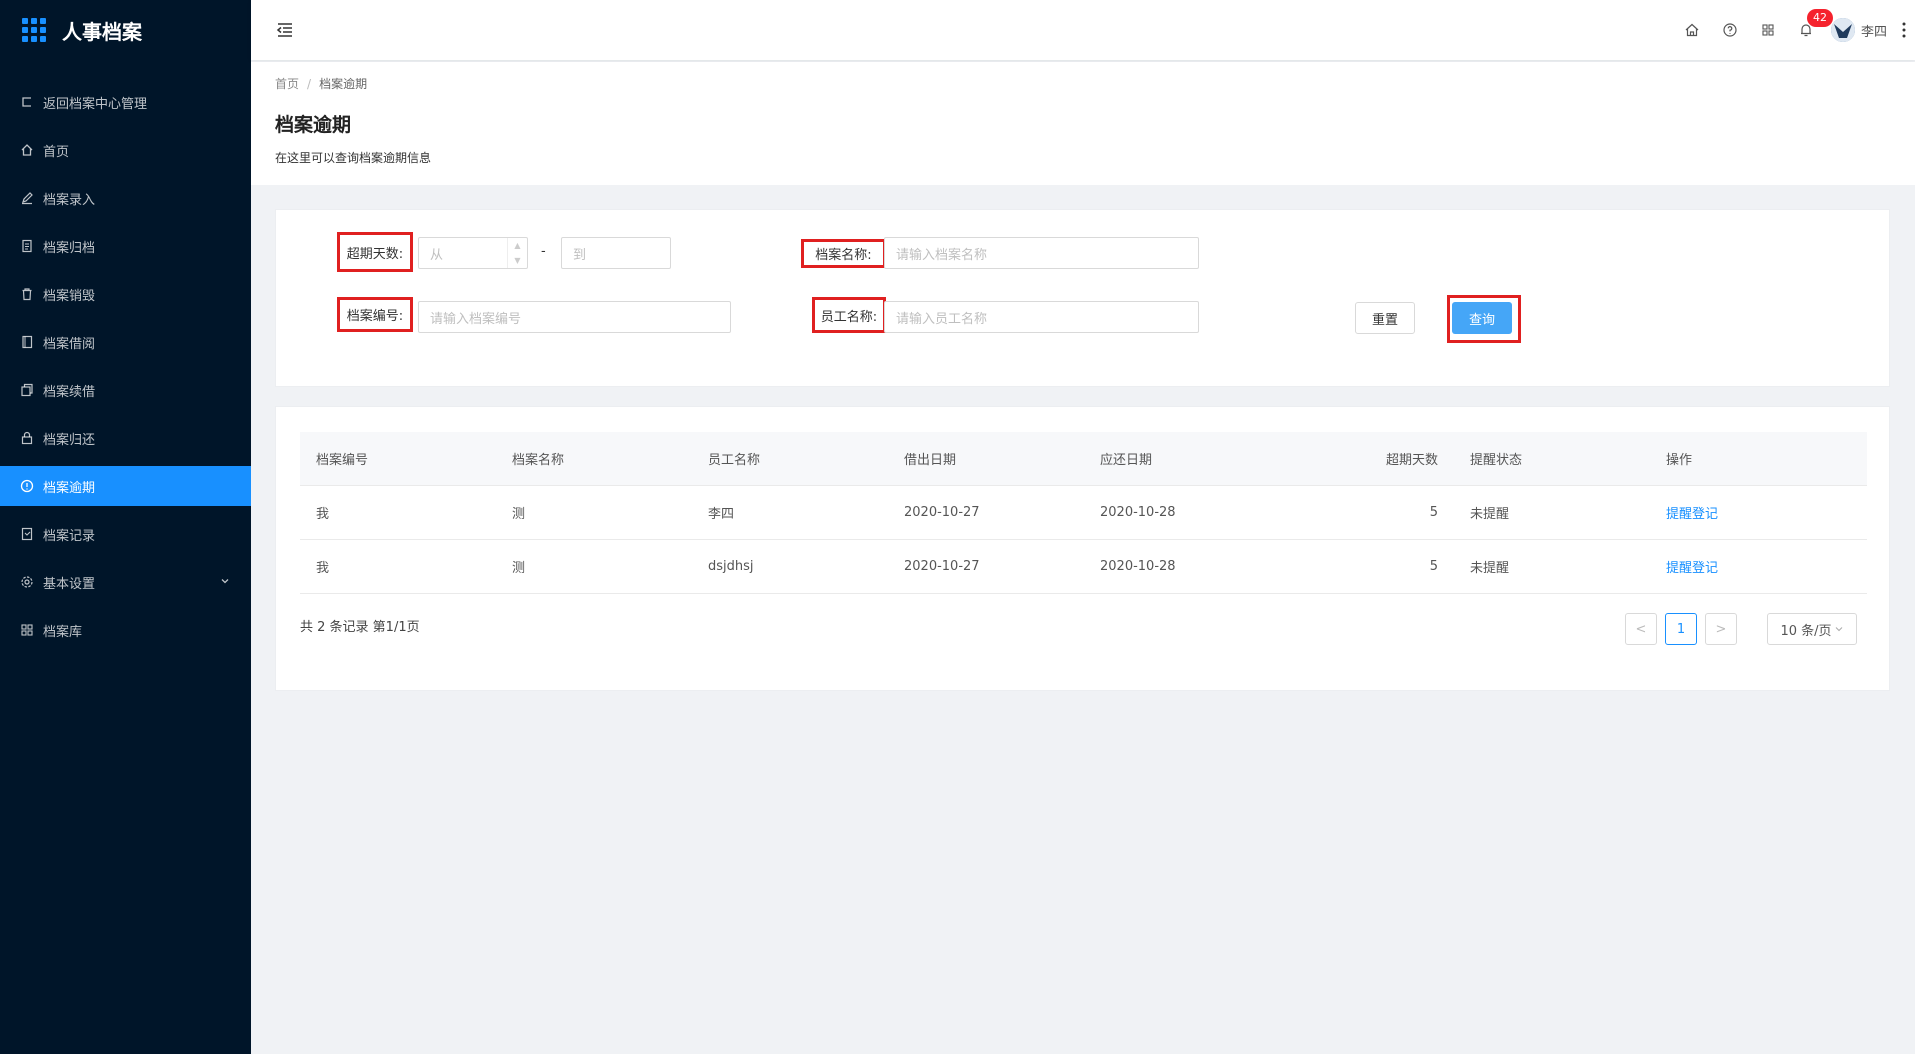  I want to click on sidebar-item-label: 档案归档, so click(69, 248).